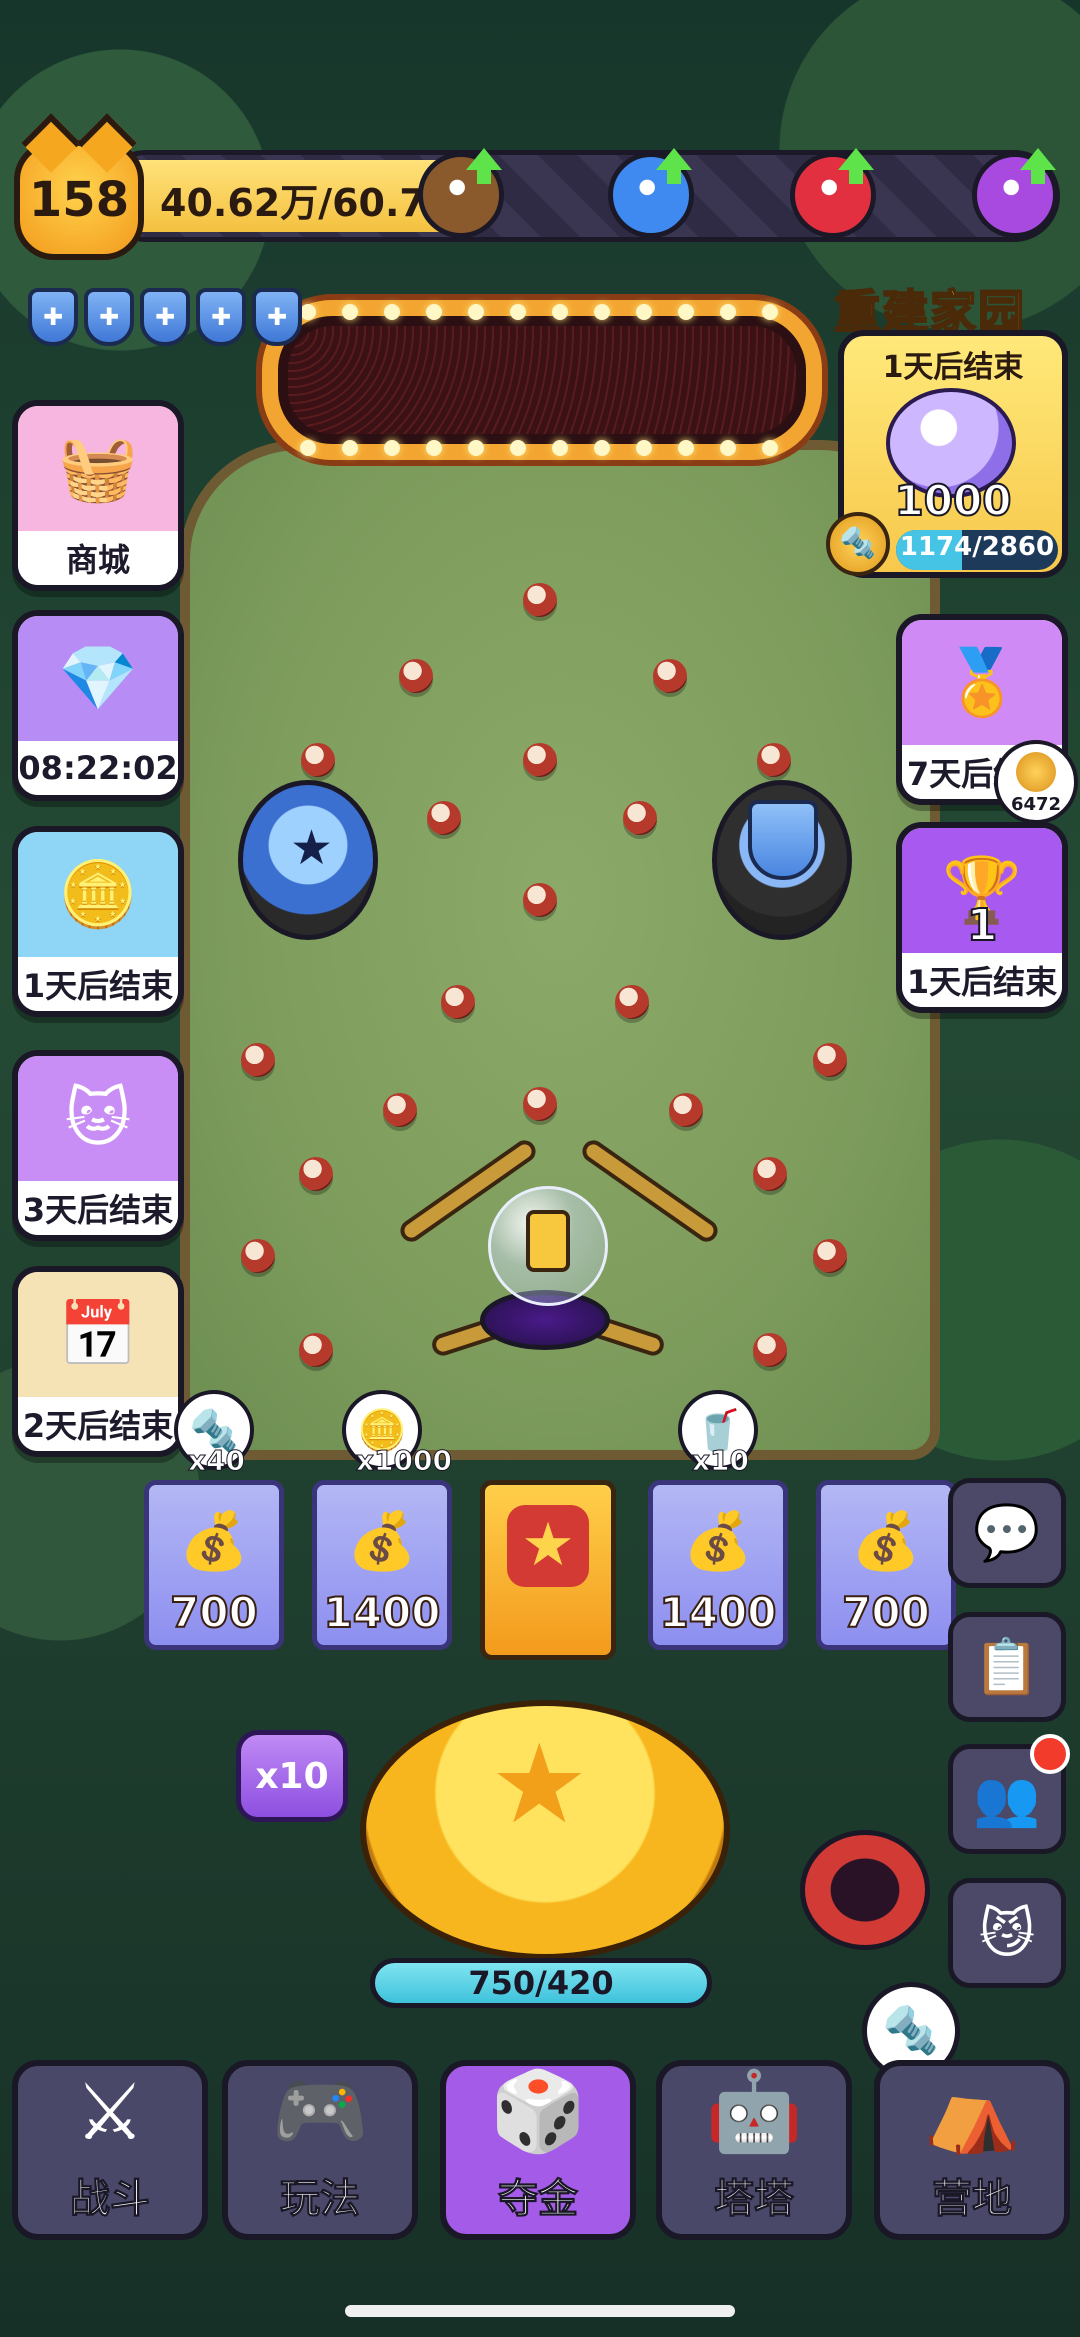 This screenshot has height=2337, width=1080. I want to click on tile-shop: 🧺 商城, so click(98, 495).